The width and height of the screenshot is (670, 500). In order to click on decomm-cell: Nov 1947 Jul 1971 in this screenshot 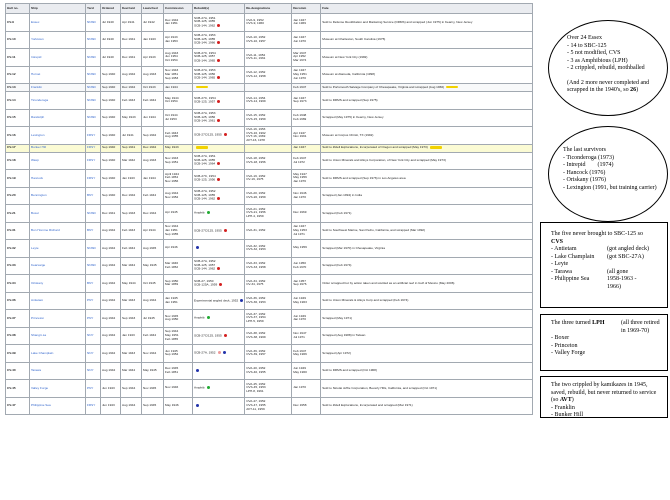, I will do `click(306, 335)`.